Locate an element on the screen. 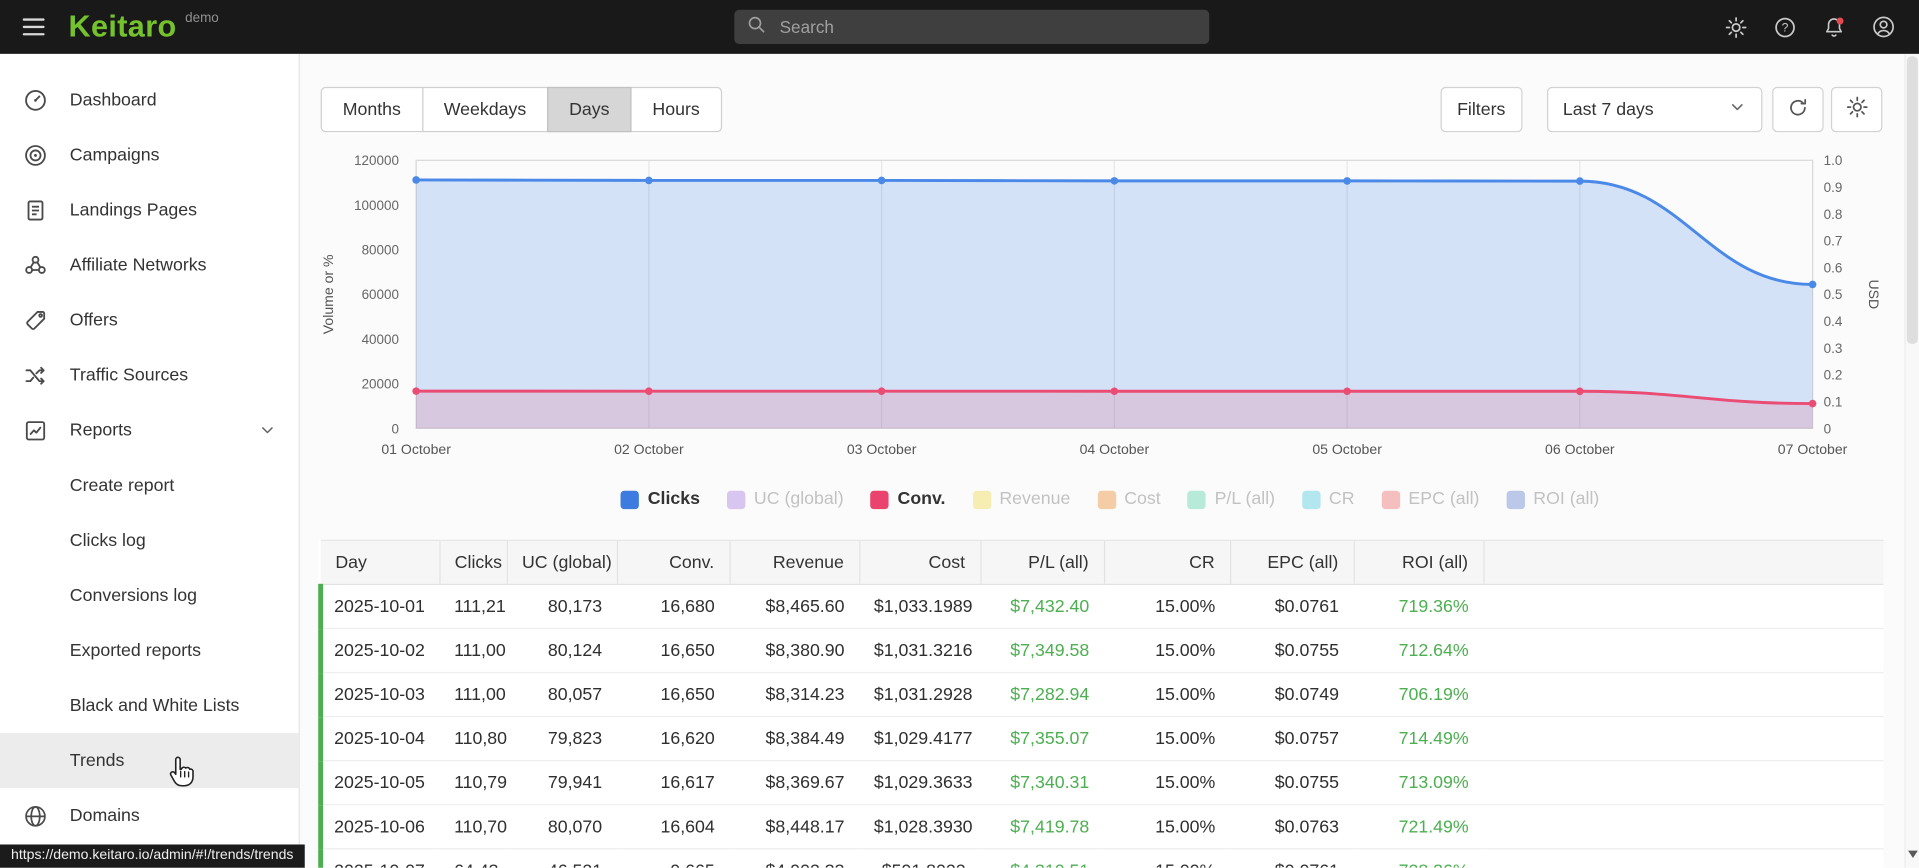 This screenshot has width=1919, height=868. svg-text: 0.6 is located at coordinates (1833, 267).